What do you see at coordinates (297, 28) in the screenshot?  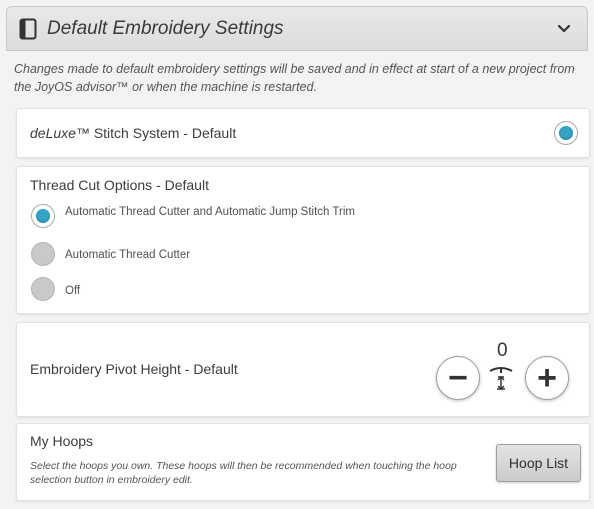 I see `section-header: Default Embroidery Settings` at bounding box center [297, 28].